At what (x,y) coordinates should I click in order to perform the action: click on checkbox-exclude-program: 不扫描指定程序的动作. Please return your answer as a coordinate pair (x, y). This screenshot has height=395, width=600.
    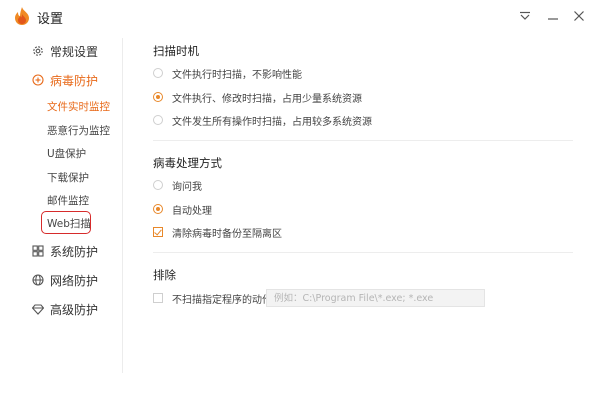
    Looking at the image, I should click on (212, 298).